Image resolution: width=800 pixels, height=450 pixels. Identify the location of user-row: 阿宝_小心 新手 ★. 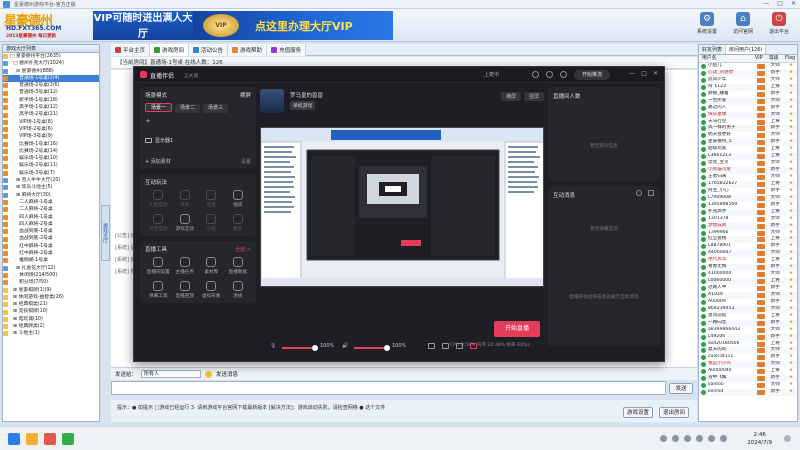
(748, 191).